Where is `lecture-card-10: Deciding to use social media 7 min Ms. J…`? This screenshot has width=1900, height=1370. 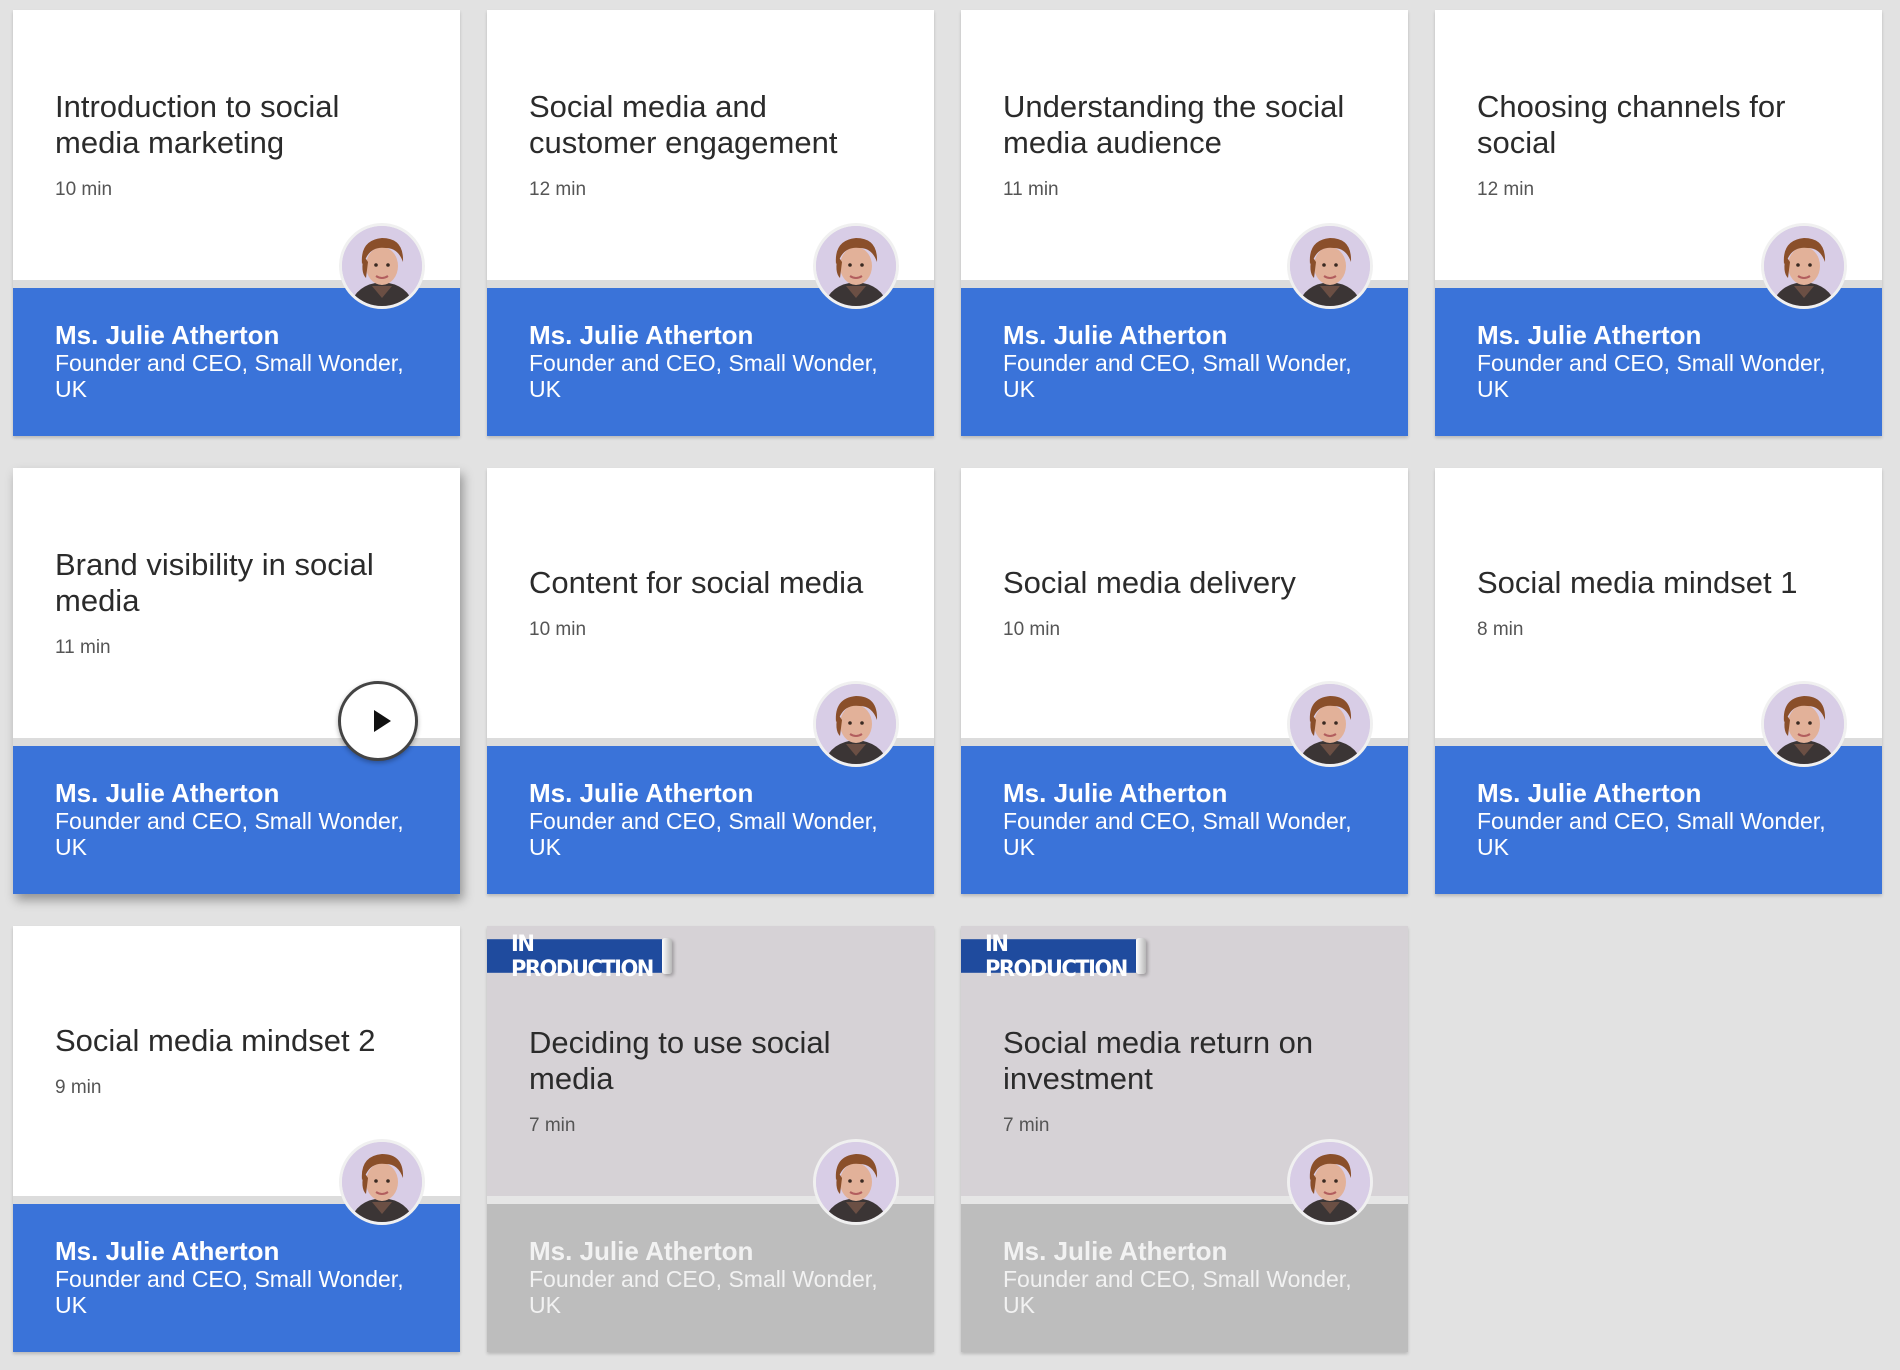 lecture-card-10: Deciding to use social media 7 min Ms. J… is located at coordinates (710, 1139).